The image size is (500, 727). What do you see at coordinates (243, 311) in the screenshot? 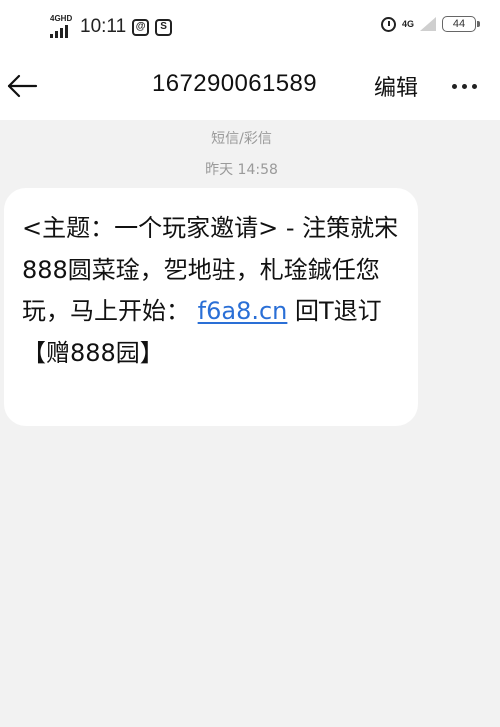
I see `message-link: f6a8.cn` at bounding box center [243, 311].